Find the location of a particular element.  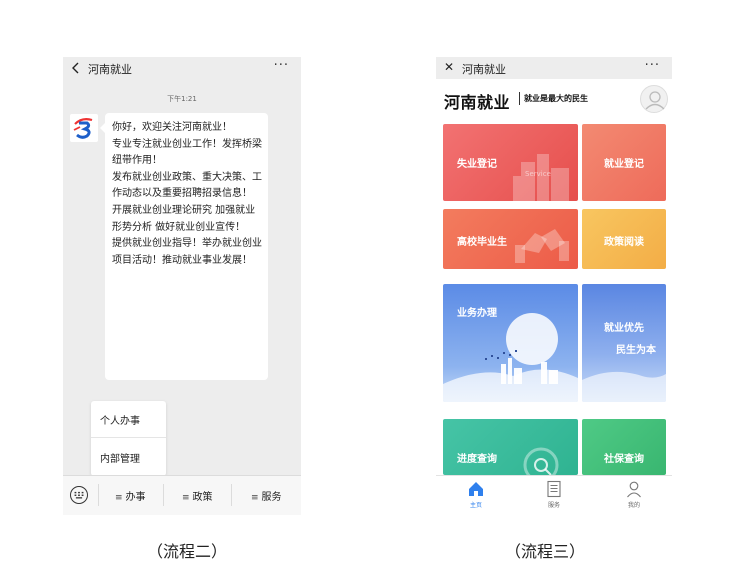

mini-app-title: 河南就业 is located at coordinates (484, 69).